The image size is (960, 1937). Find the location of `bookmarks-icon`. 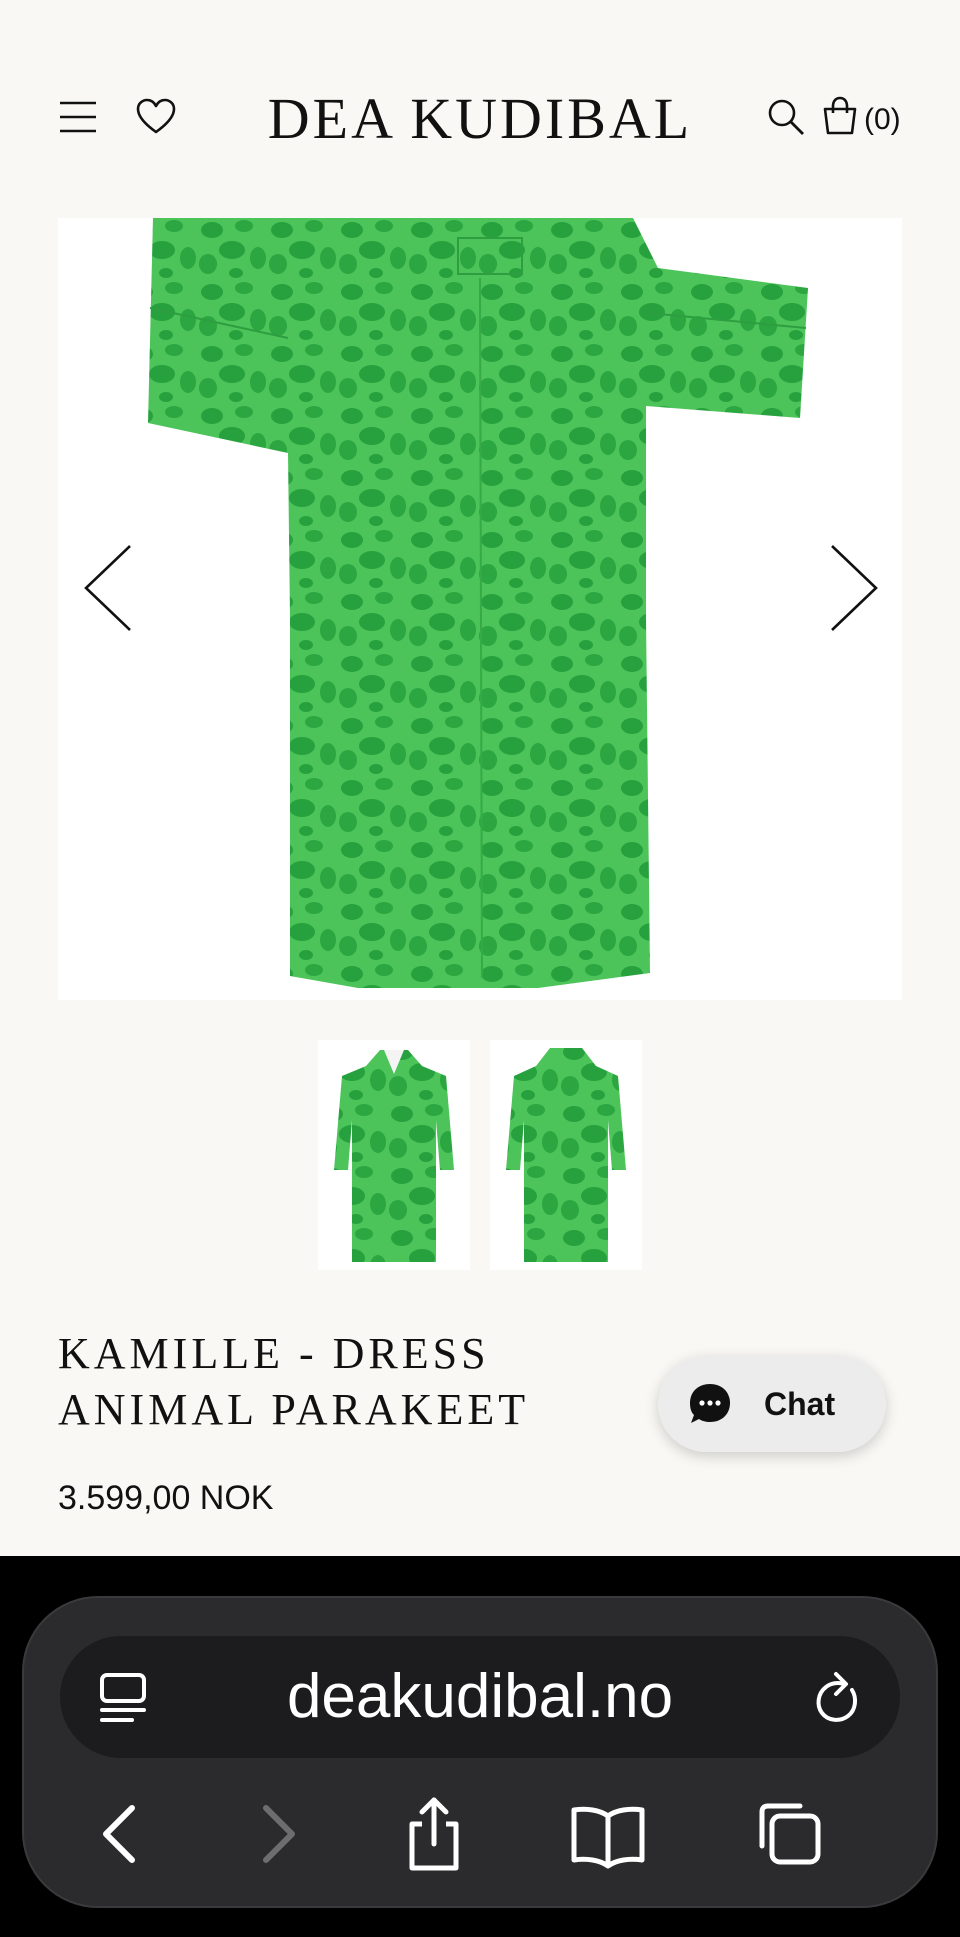

bookmarks-icon is located at coordinates (608, 1834).